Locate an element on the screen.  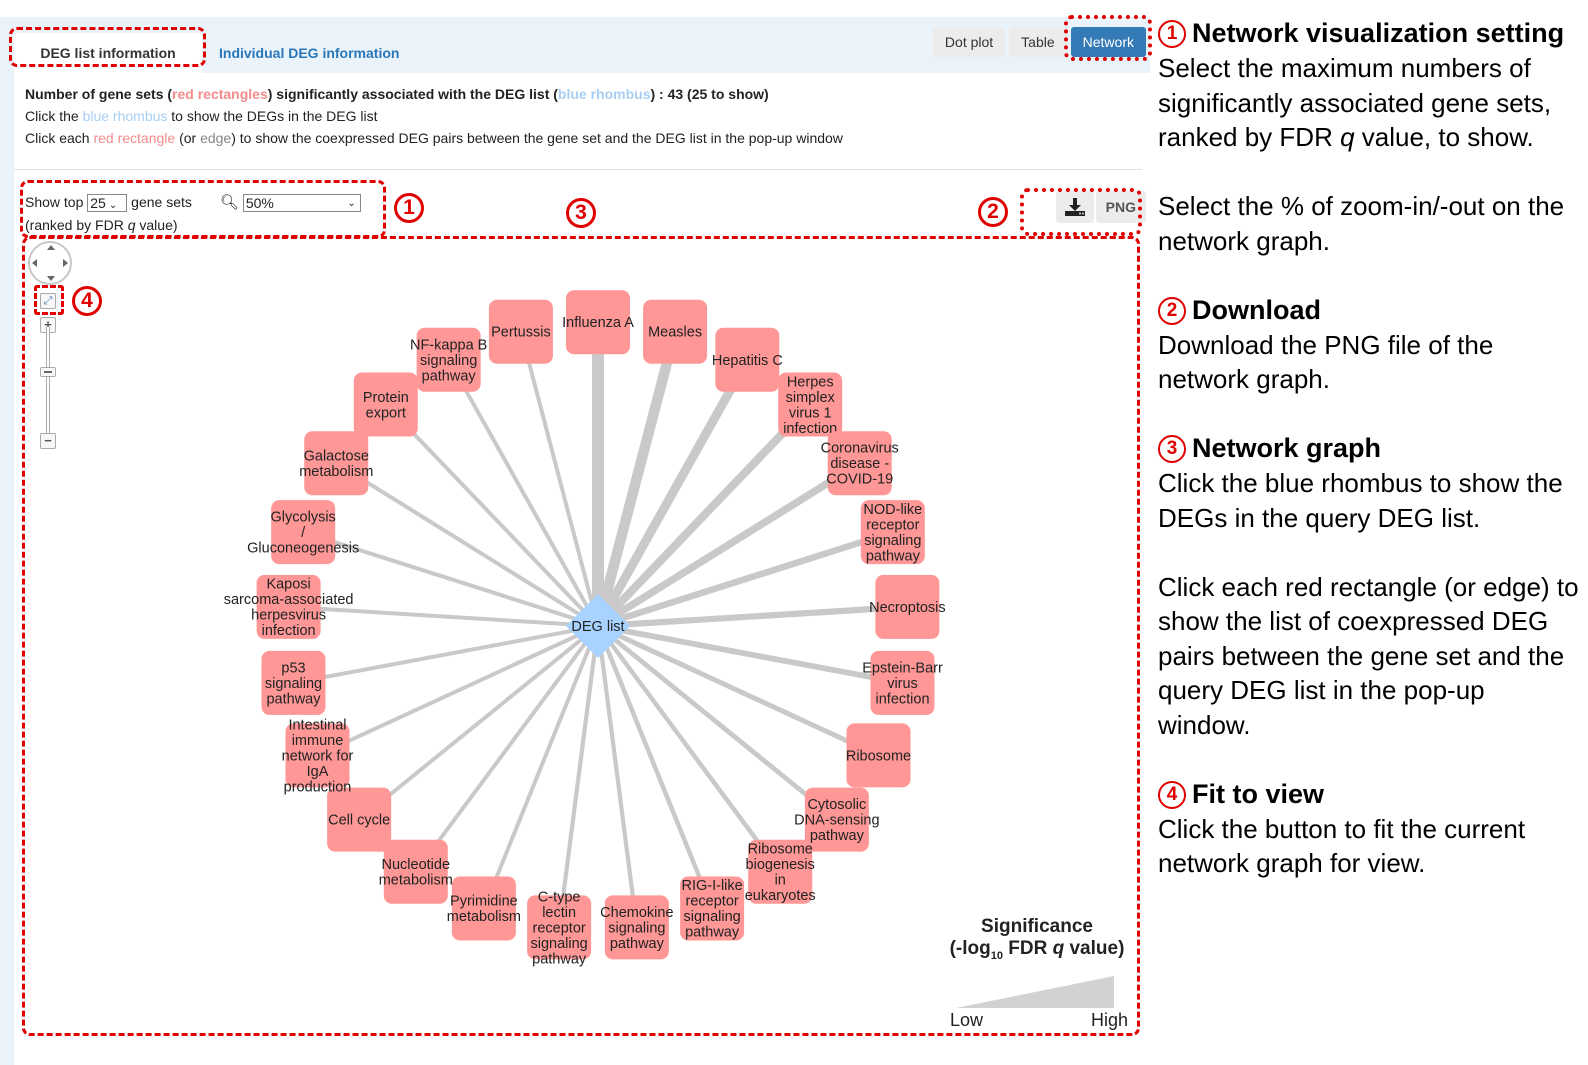
gene-set-node: NOD-like receptor signaling pathway is located at coordinates (892, 532).